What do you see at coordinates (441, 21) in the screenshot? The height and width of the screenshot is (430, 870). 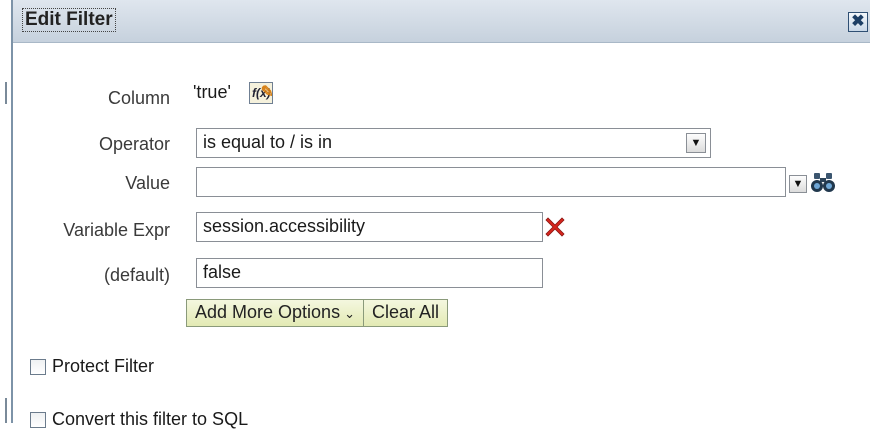 I see `dialog-titlebar: Edit Filter ✖` at bounding box center [441, 21].